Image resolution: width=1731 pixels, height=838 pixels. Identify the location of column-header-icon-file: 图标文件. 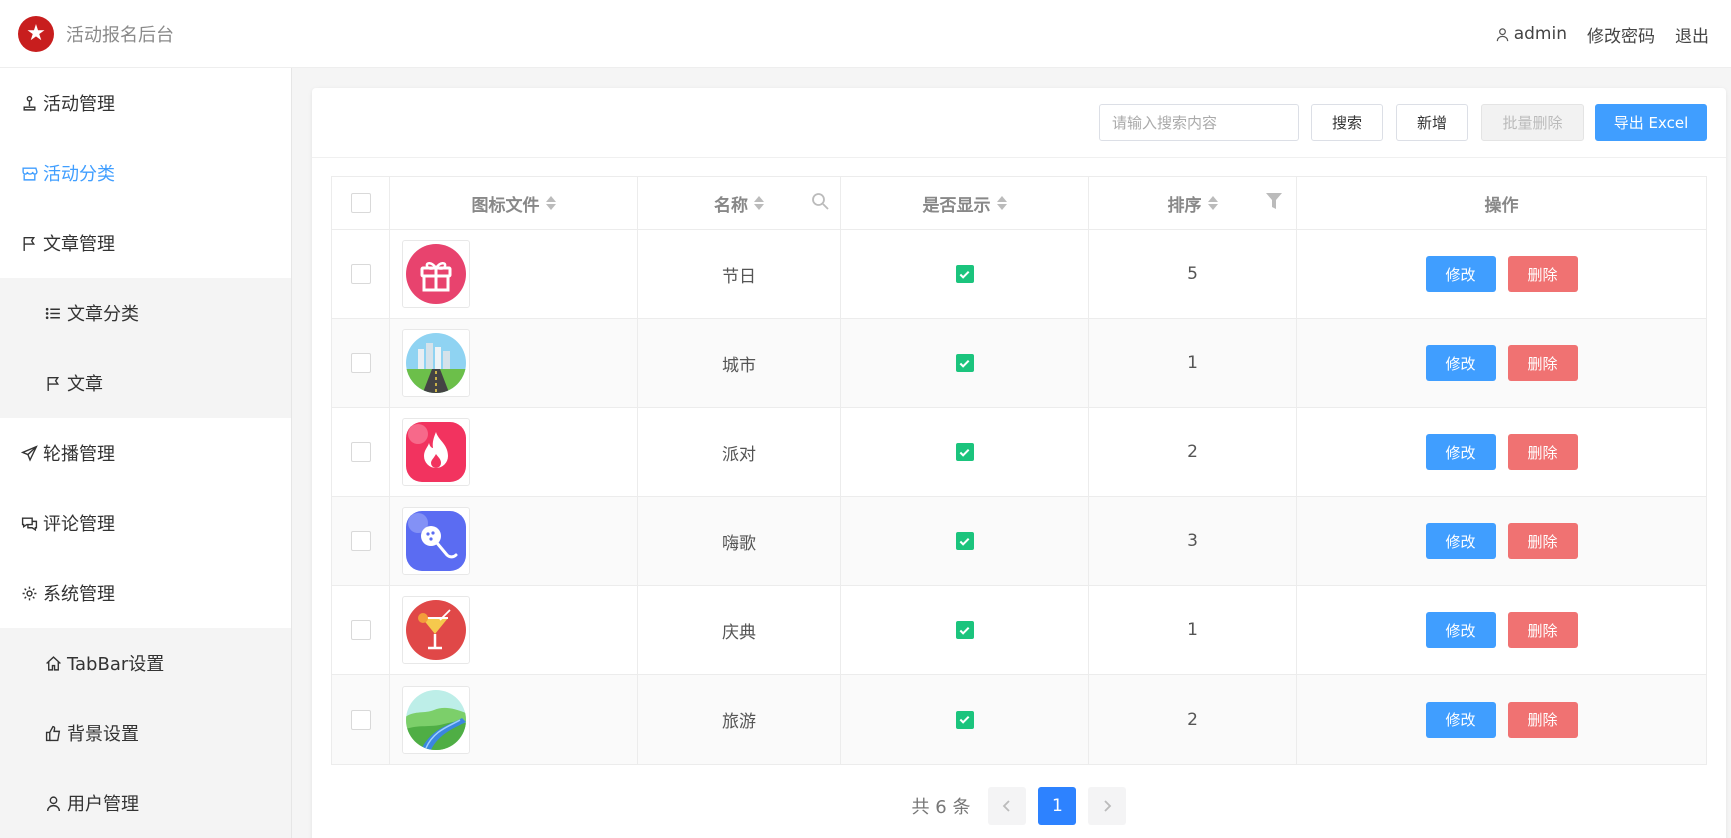
(514, 203).